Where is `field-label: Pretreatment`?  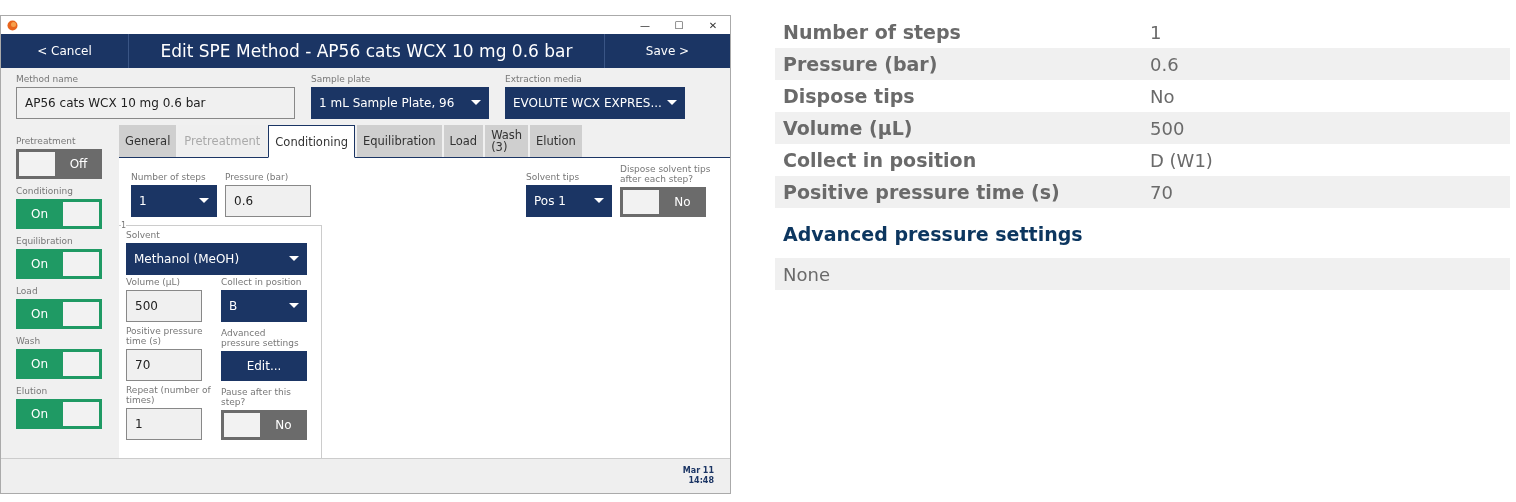
field-label: Pretreatment is located at coordinates (46, 141).